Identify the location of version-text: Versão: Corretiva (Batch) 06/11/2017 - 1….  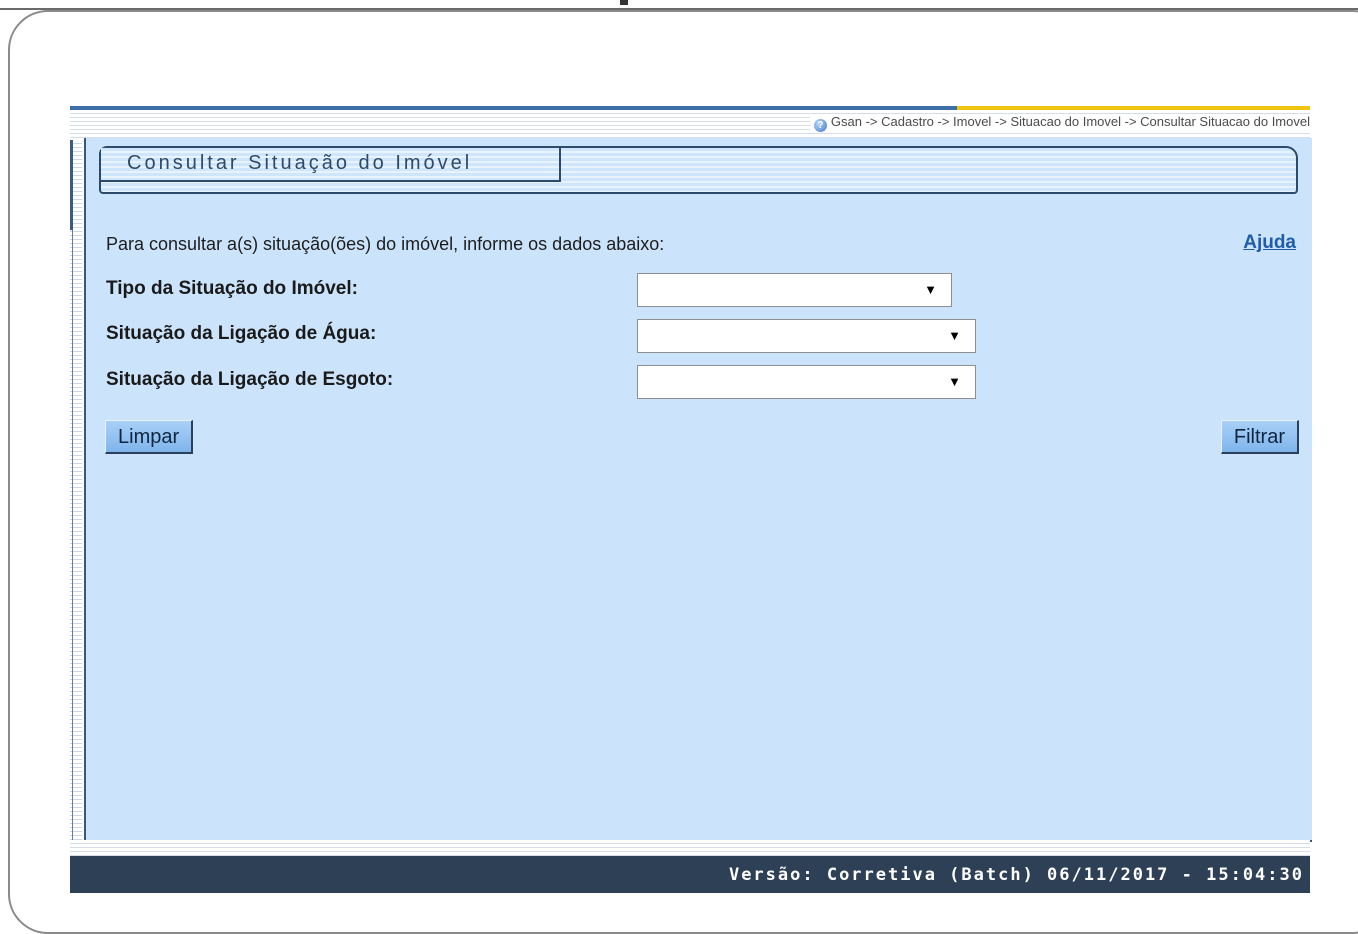
(1016, 875).